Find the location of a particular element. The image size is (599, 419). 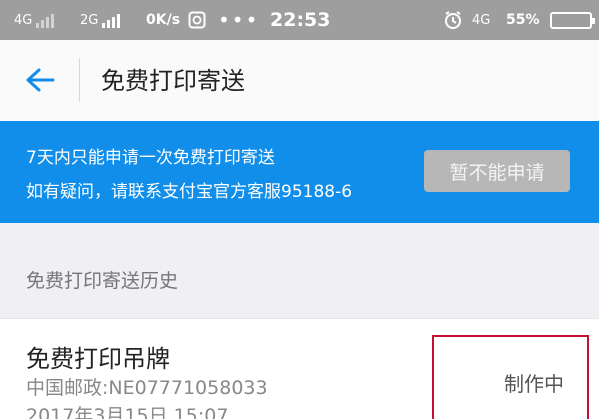

more-dots-icon: ••• is located at coordinates (239, 20).